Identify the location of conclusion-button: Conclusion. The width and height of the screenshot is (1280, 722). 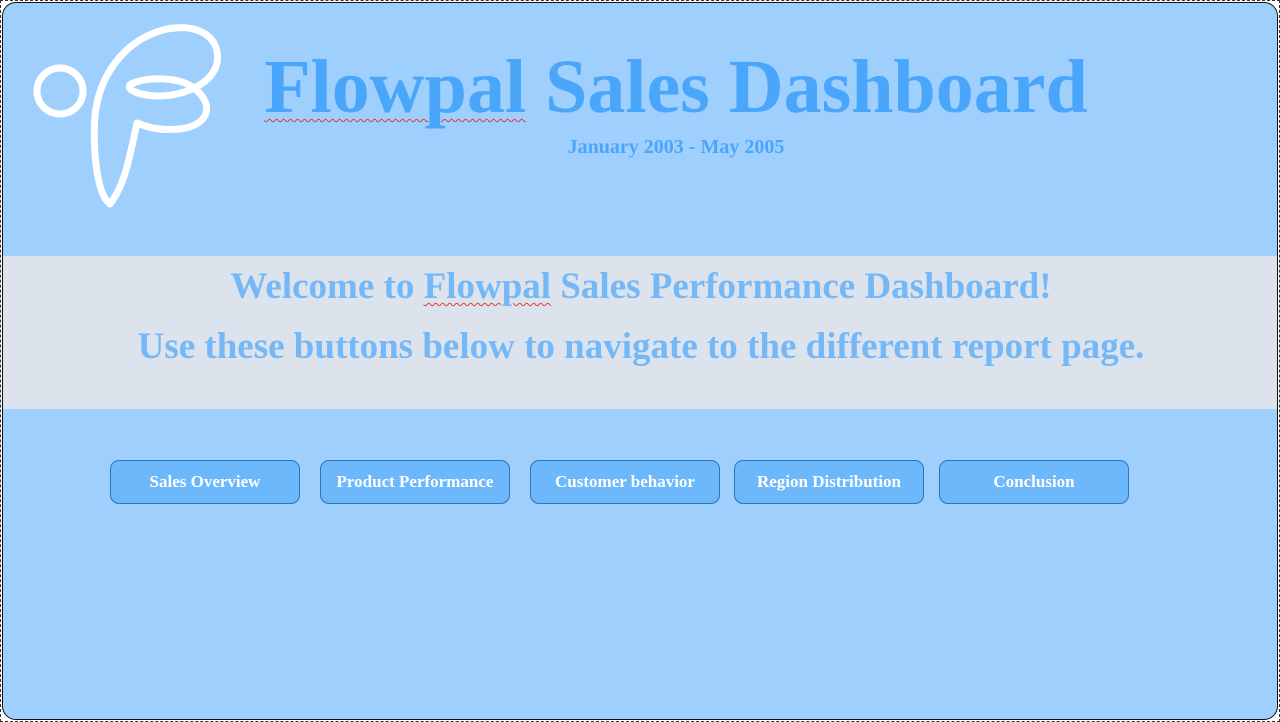
(1034, 482).